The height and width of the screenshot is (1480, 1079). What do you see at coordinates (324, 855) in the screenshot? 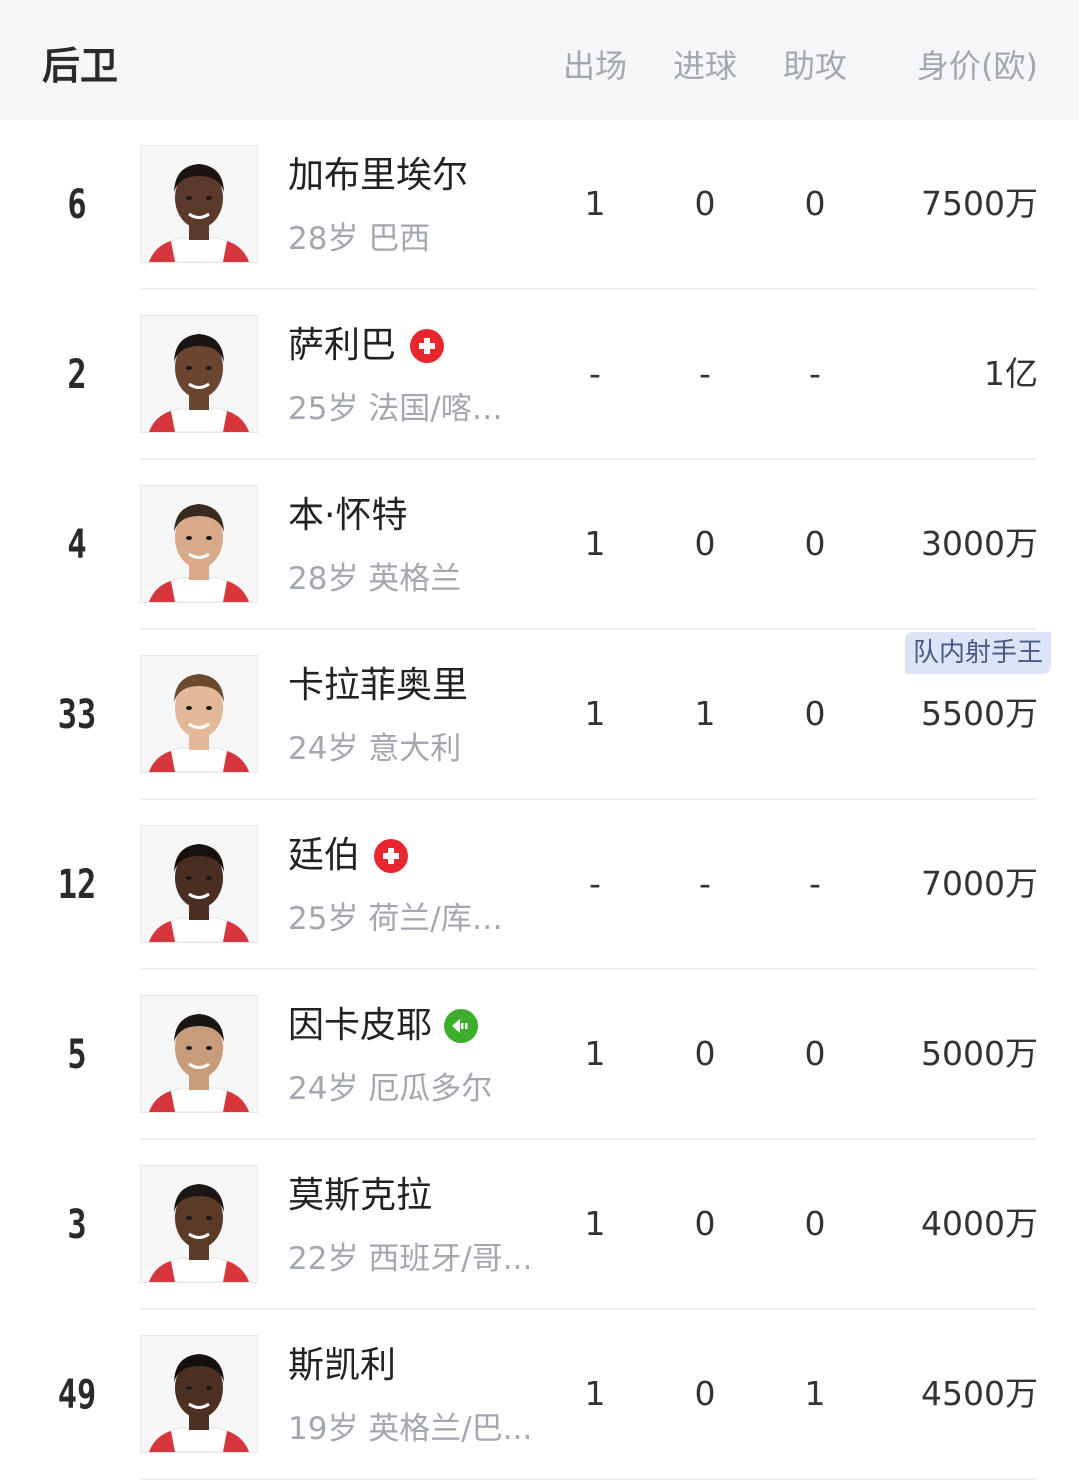
I see `player-name-text: 廷伯` at bounding box center [324, 855].